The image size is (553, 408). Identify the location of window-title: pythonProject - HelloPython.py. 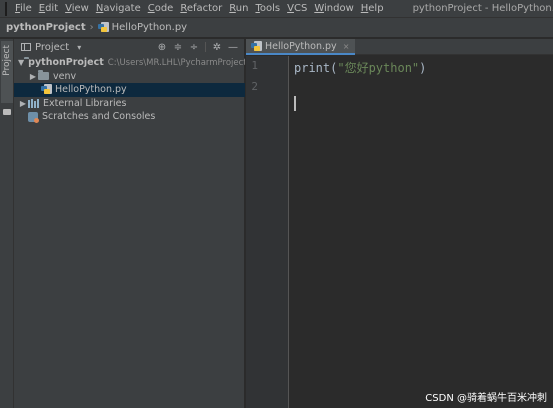
(482, 8).